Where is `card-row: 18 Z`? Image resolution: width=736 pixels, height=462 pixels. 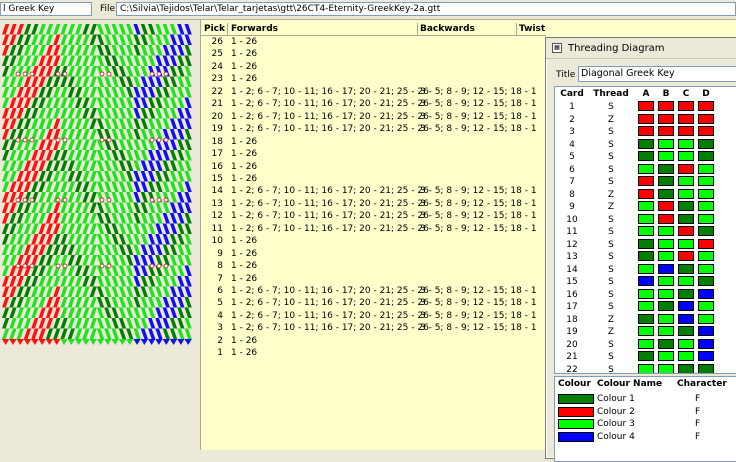 card-row: 18 Z is located at coordinates (645, 320).